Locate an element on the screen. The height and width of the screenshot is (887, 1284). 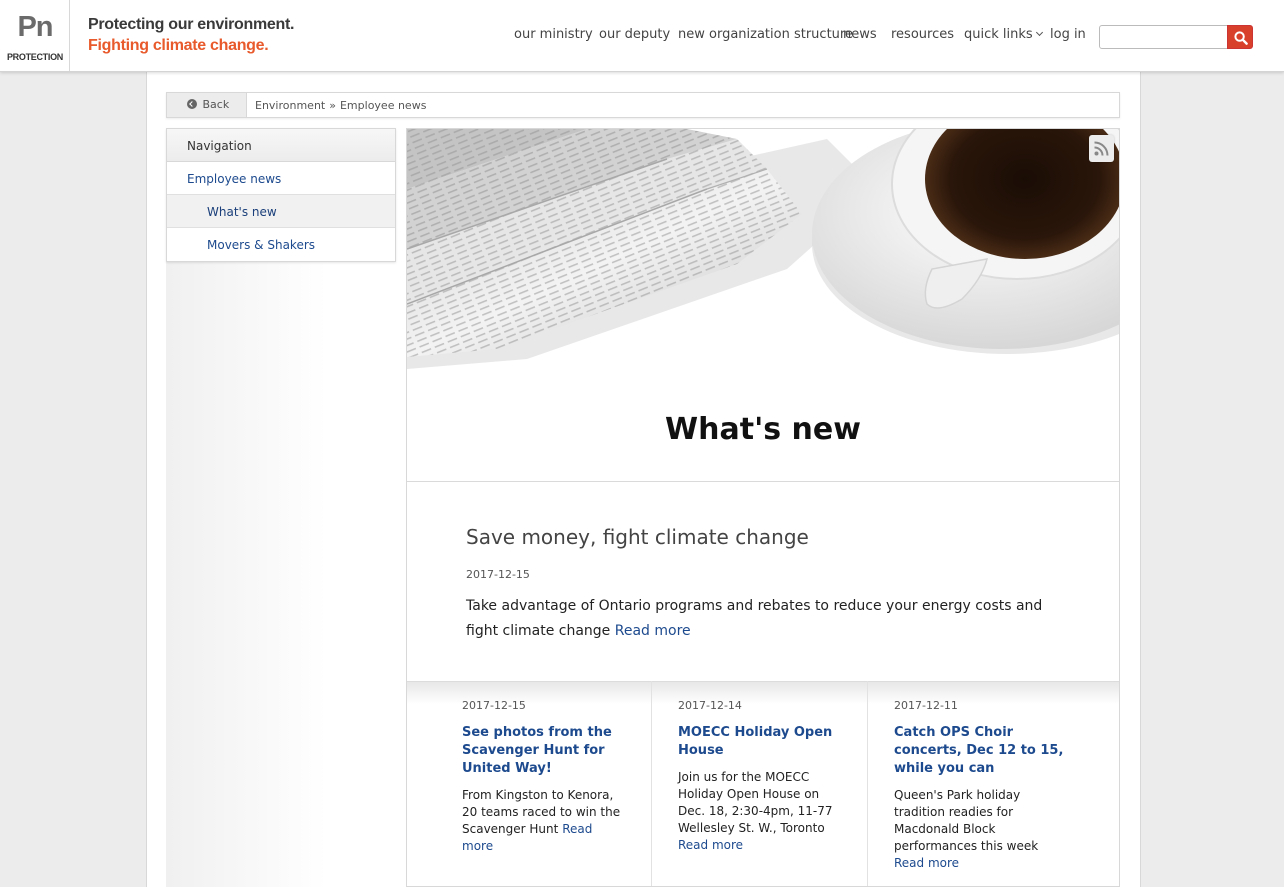
featured-article-title: Save money, fight climate change is located at coordinates (637, 537).